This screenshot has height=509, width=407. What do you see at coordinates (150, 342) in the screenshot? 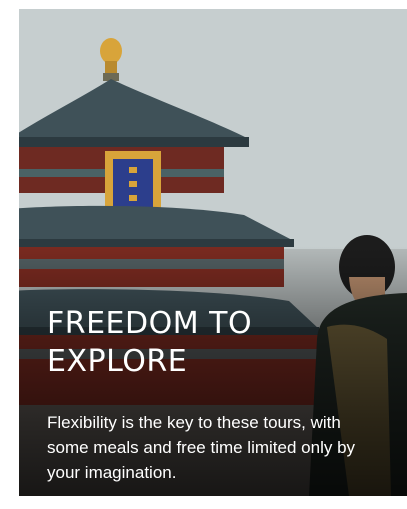
I see `card-title: FREEDOM TO EXPLORE` at bounding box center [150, 342].